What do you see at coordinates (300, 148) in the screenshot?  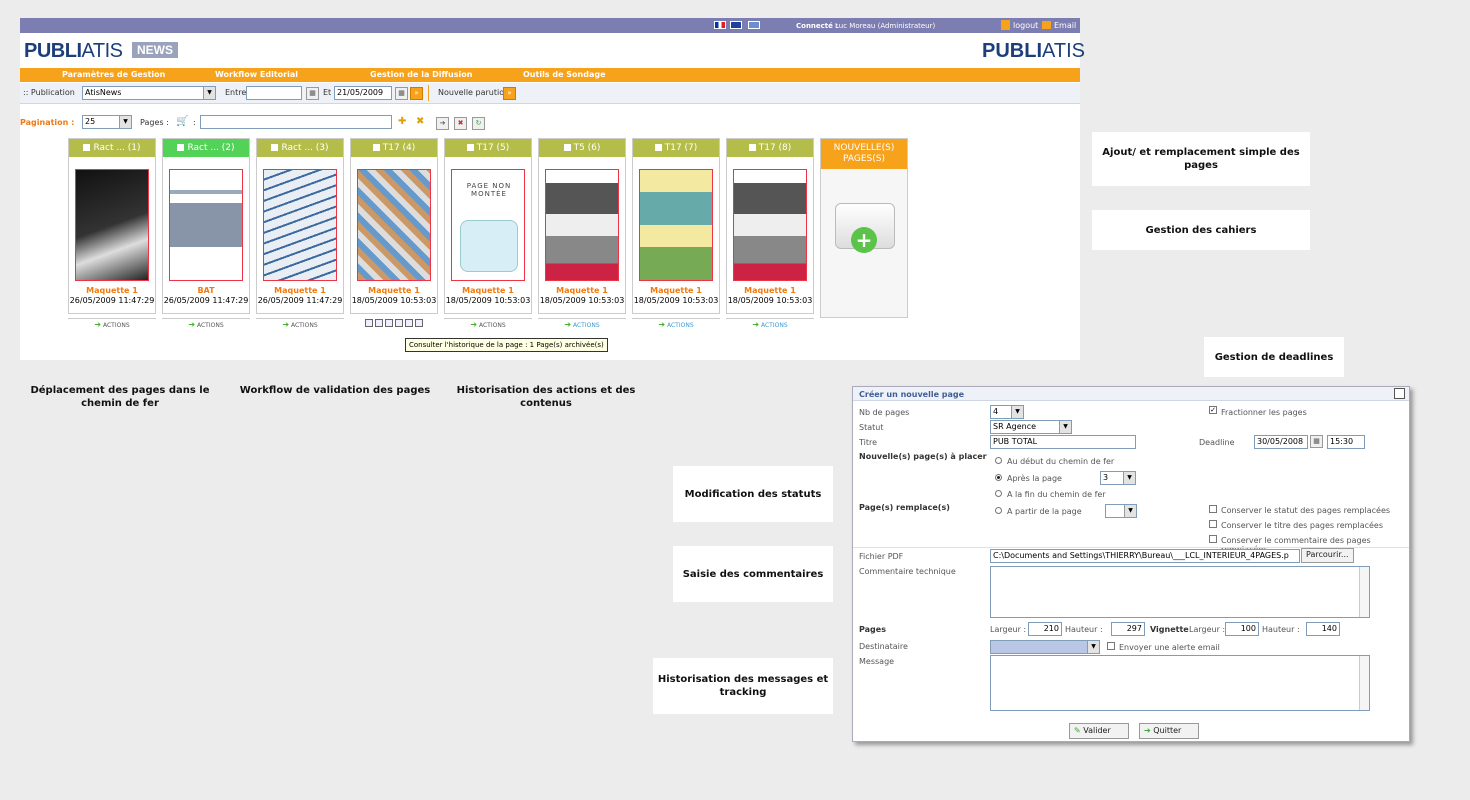 I see `card-header: Ract ... (3)` at bounding box center [300, 148].